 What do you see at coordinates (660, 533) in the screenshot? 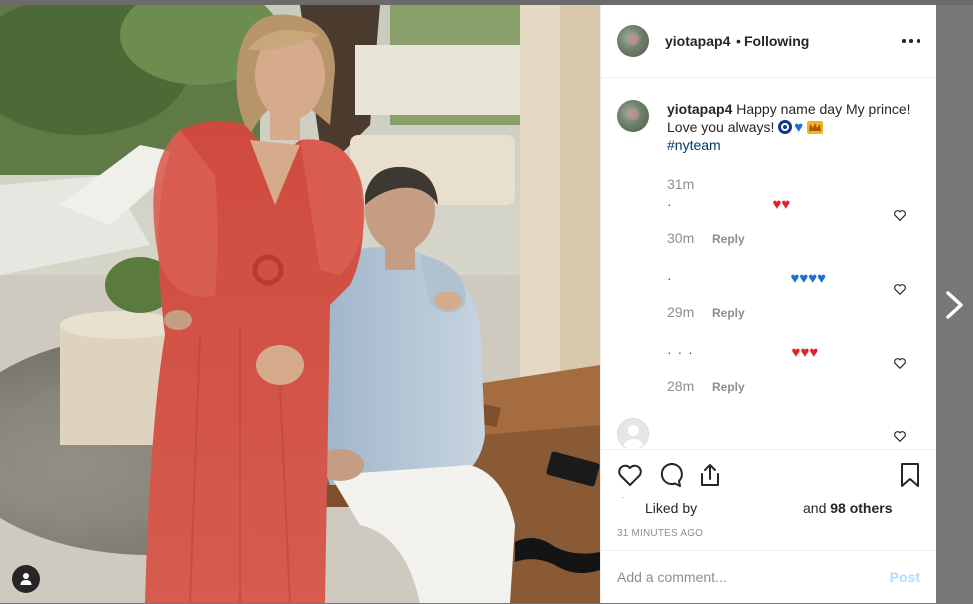
I see `post-timestamp: 31 MINUTES AGO` at bounding box center [660, 533].